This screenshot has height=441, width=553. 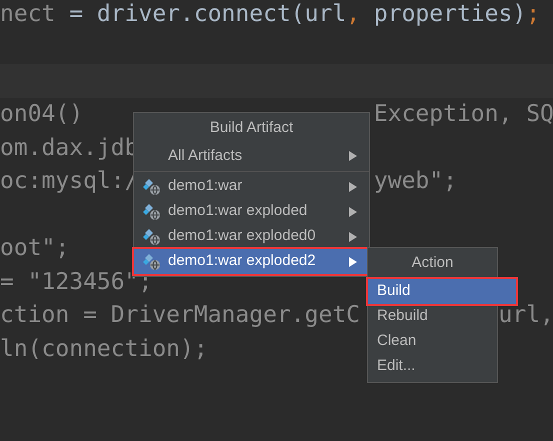 I want to click on code-text: oot";, so click(x=35, y=248).